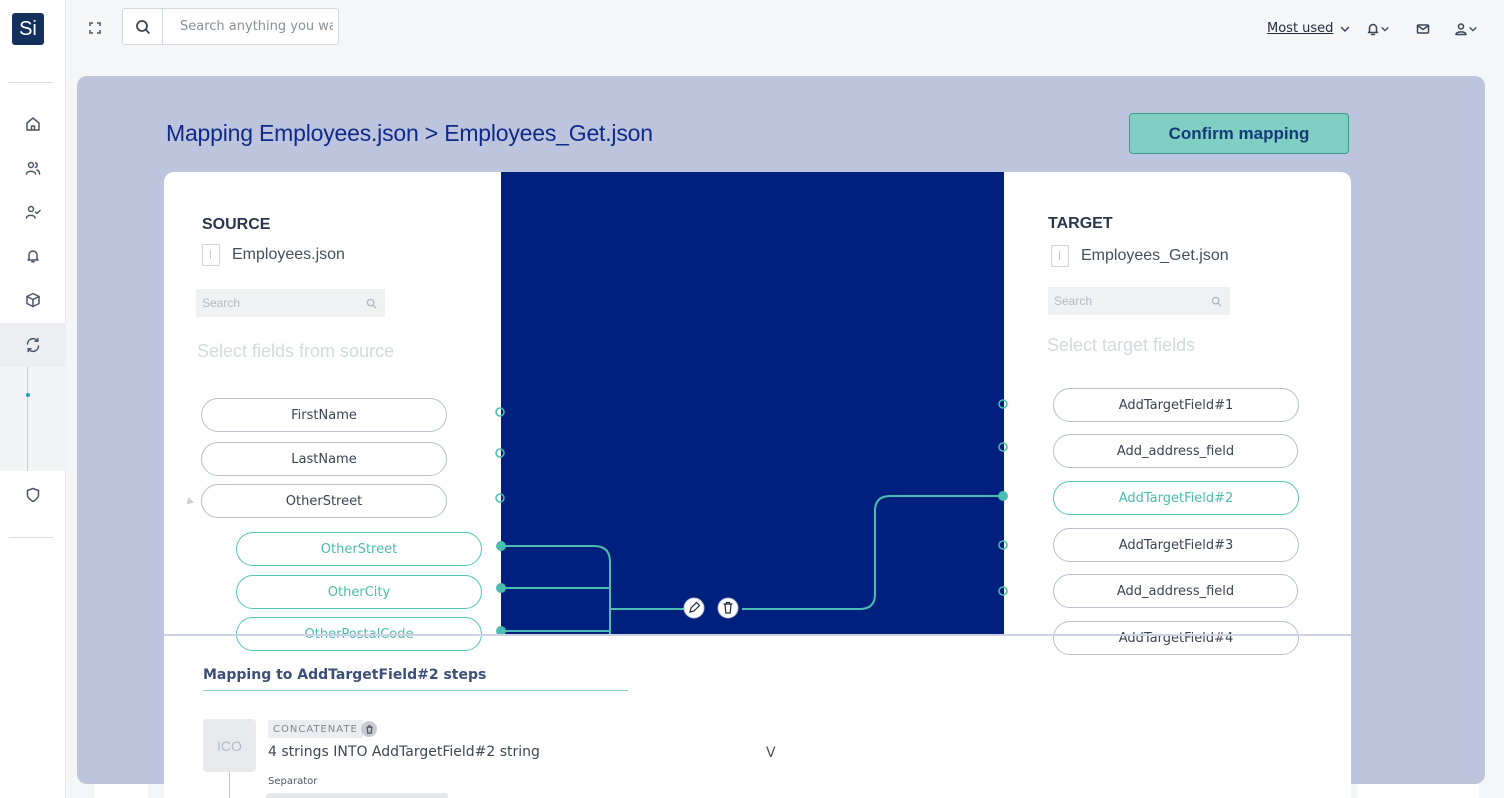 The width and height of the screenshot is (1504, 798). I want to click on home-icon, so click(33, 124).